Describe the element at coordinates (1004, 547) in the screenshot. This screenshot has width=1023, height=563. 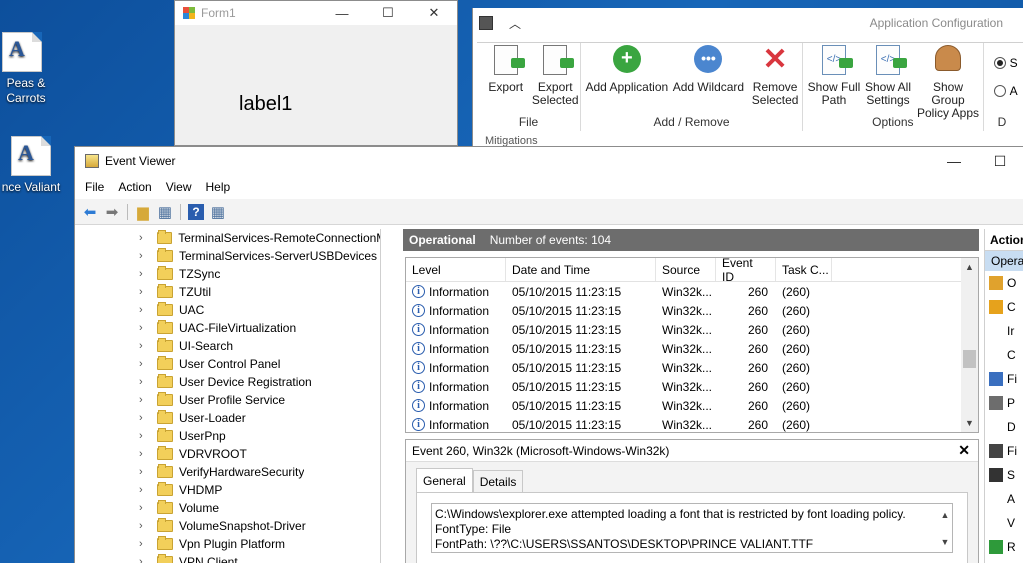
I see `action-item: R` at that location.